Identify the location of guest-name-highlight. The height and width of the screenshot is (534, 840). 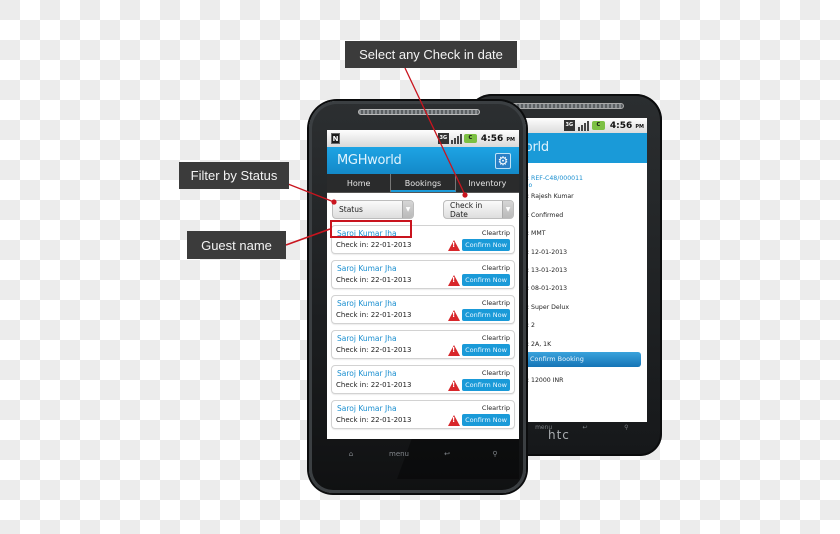
(371, 229).